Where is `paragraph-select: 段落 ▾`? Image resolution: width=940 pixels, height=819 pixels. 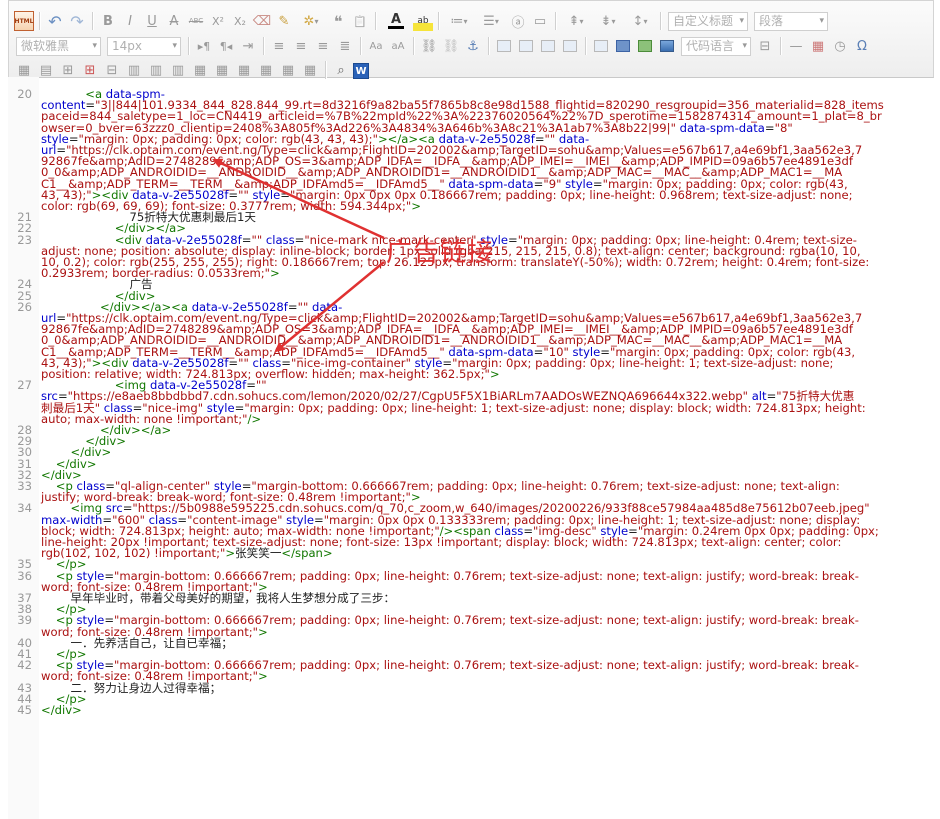
paragraph-select: 段落 ▾ is located at coordinates (791, 21).